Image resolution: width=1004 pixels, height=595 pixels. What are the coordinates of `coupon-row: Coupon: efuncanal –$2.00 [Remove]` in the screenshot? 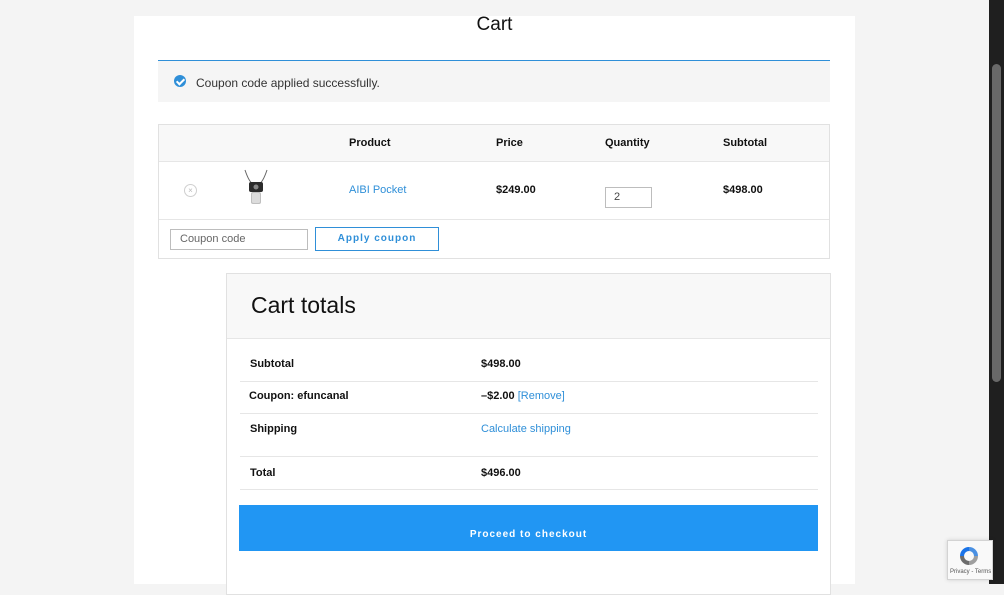 It's located at (529, 398).